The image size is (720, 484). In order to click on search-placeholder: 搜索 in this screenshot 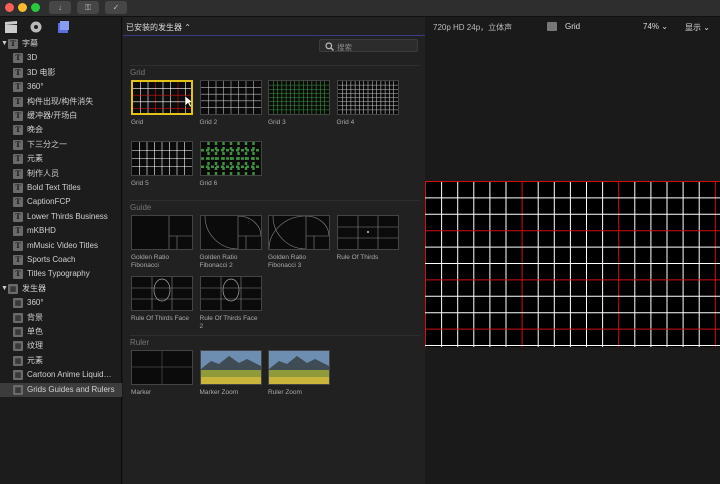, I will do `click(344, 47)`.